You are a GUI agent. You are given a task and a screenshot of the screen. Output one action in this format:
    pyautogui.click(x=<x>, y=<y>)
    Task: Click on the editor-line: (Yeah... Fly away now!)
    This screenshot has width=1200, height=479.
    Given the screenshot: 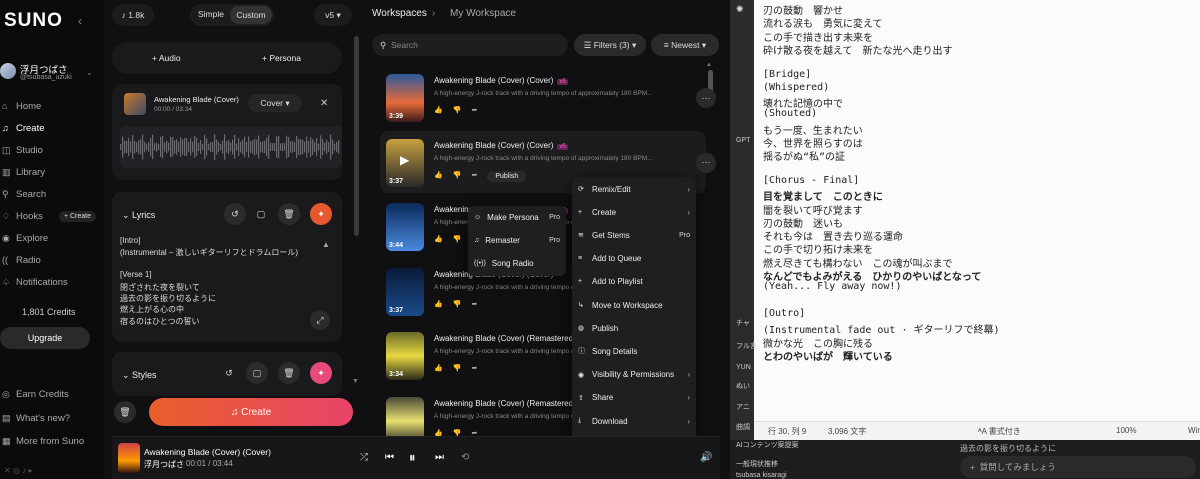 What is the action you would take?
    pyautogui.click(x=832, y=286)
    